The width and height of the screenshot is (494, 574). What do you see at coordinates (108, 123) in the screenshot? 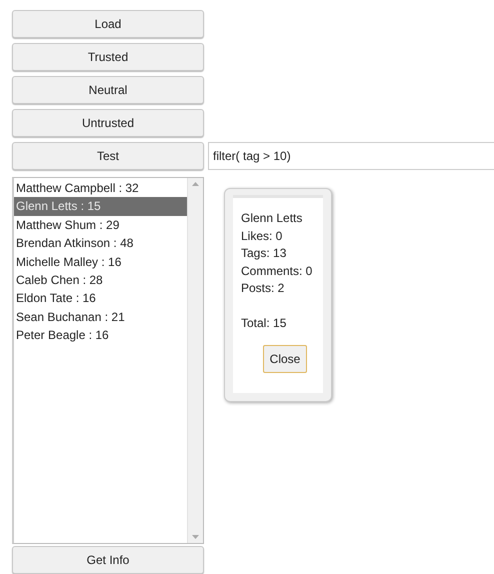
I see `action-button: Untrusted` at bounding box center [108, 123].